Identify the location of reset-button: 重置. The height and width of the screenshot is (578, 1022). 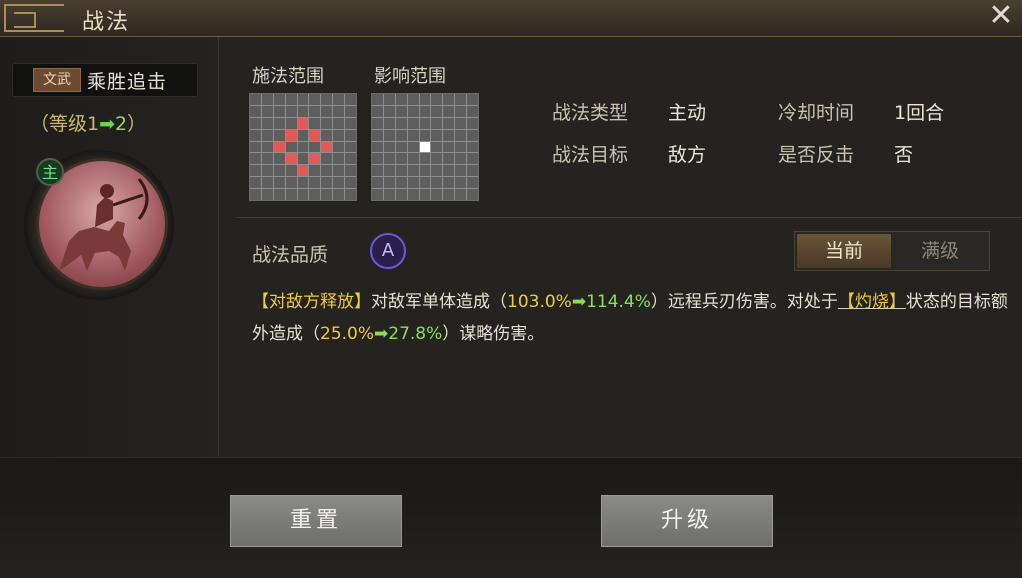
(316, 521).